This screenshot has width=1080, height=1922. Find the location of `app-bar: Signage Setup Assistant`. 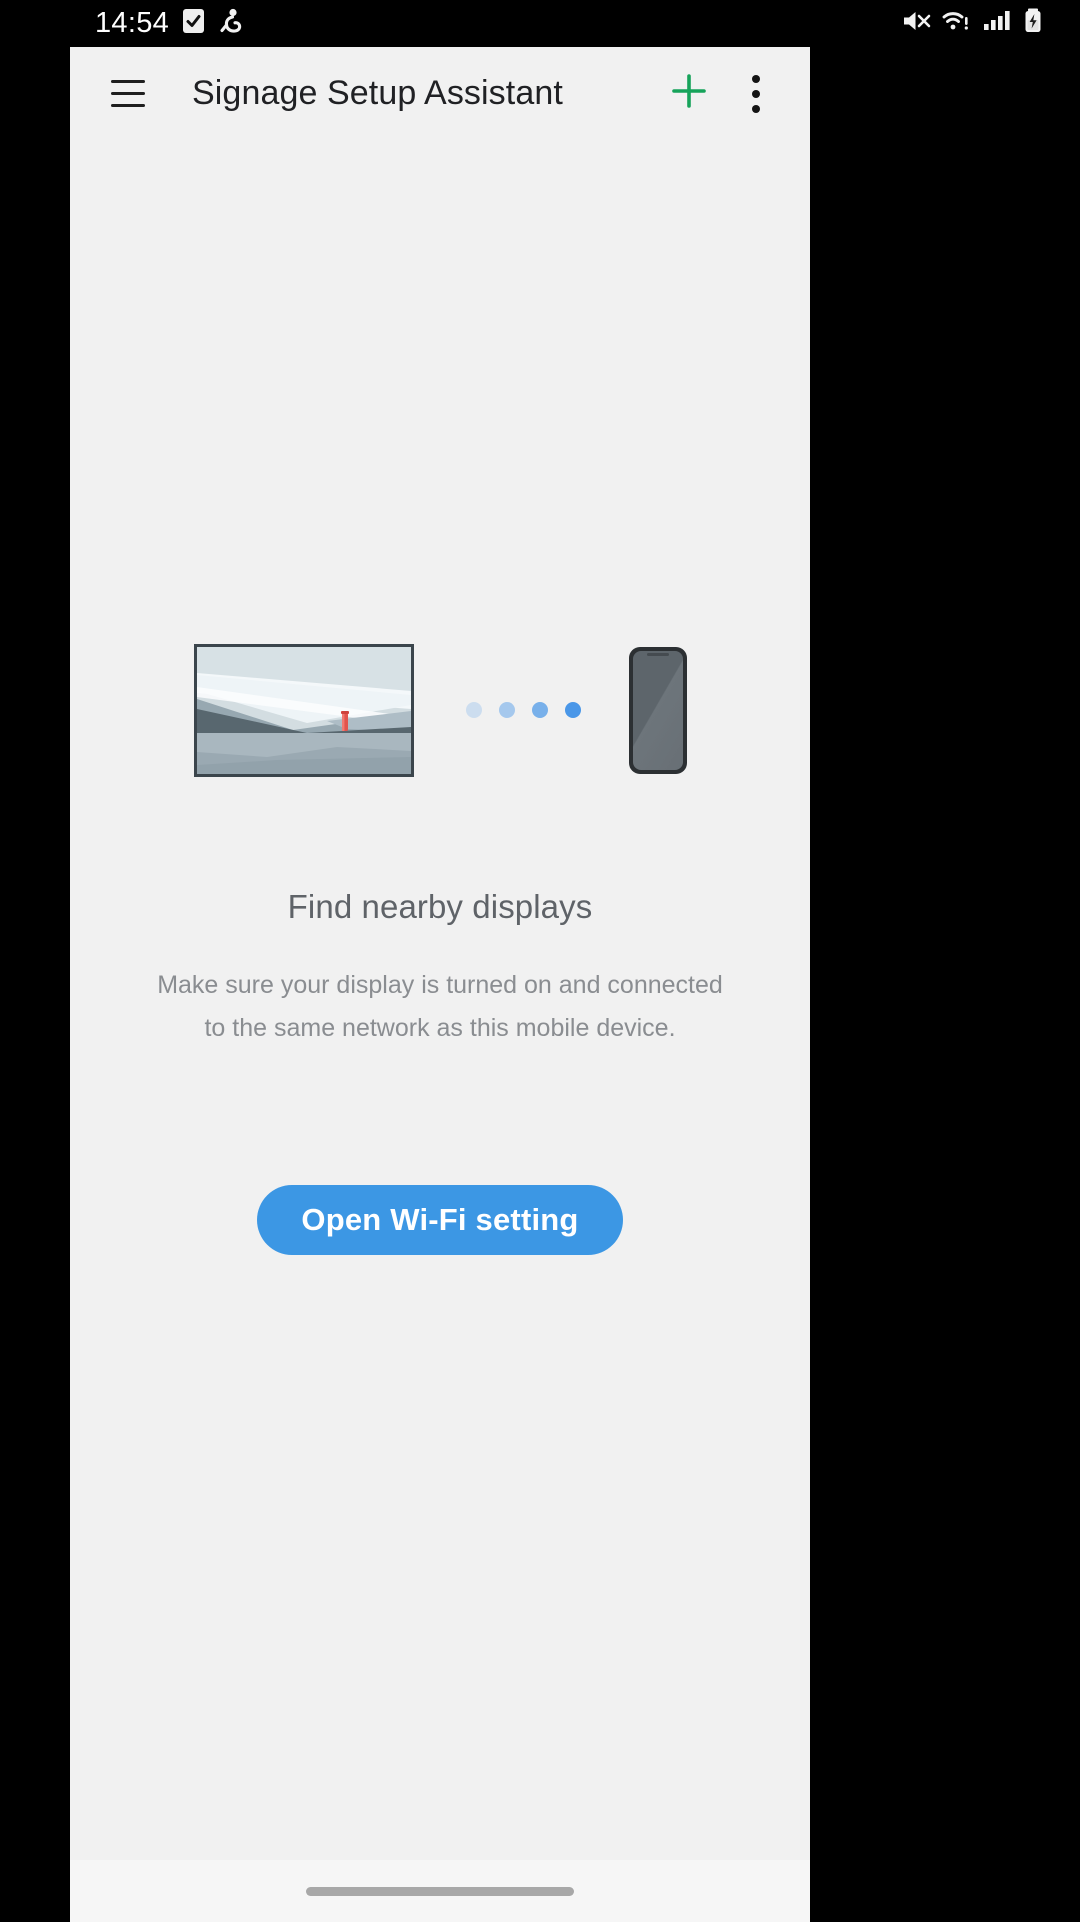

app-bar: Signage Setup Assistant is located at coordinates (440, 93).